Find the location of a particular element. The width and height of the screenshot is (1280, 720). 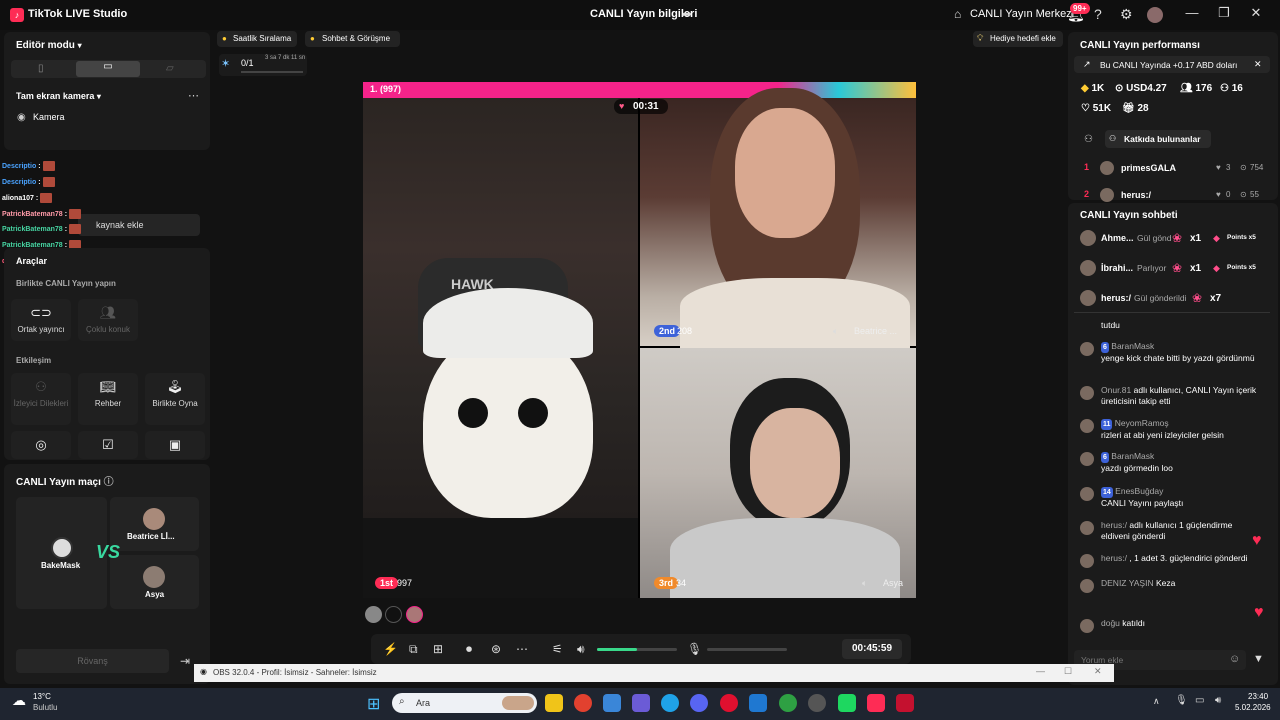

file-explorer-icon is located at coordinates (554, 703).